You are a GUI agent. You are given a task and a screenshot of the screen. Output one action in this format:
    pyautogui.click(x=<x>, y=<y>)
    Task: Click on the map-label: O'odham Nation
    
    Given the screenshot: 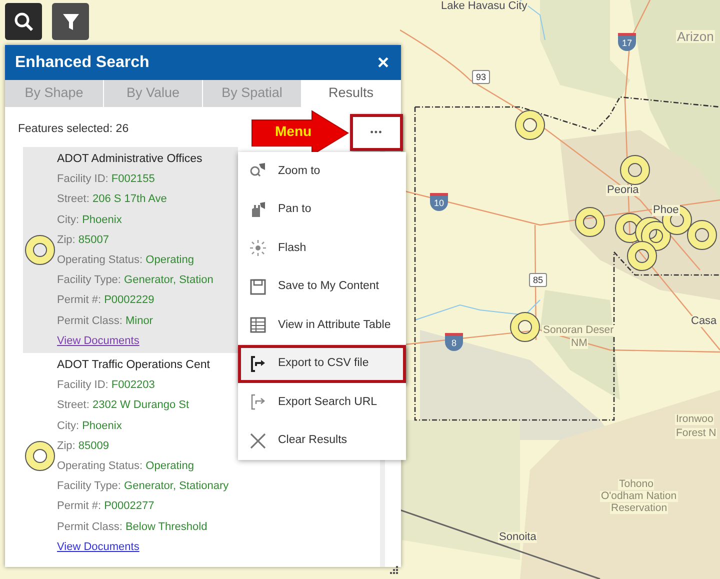 What is the action you would take?
    pyautogui.click(x=639, y=496)
    